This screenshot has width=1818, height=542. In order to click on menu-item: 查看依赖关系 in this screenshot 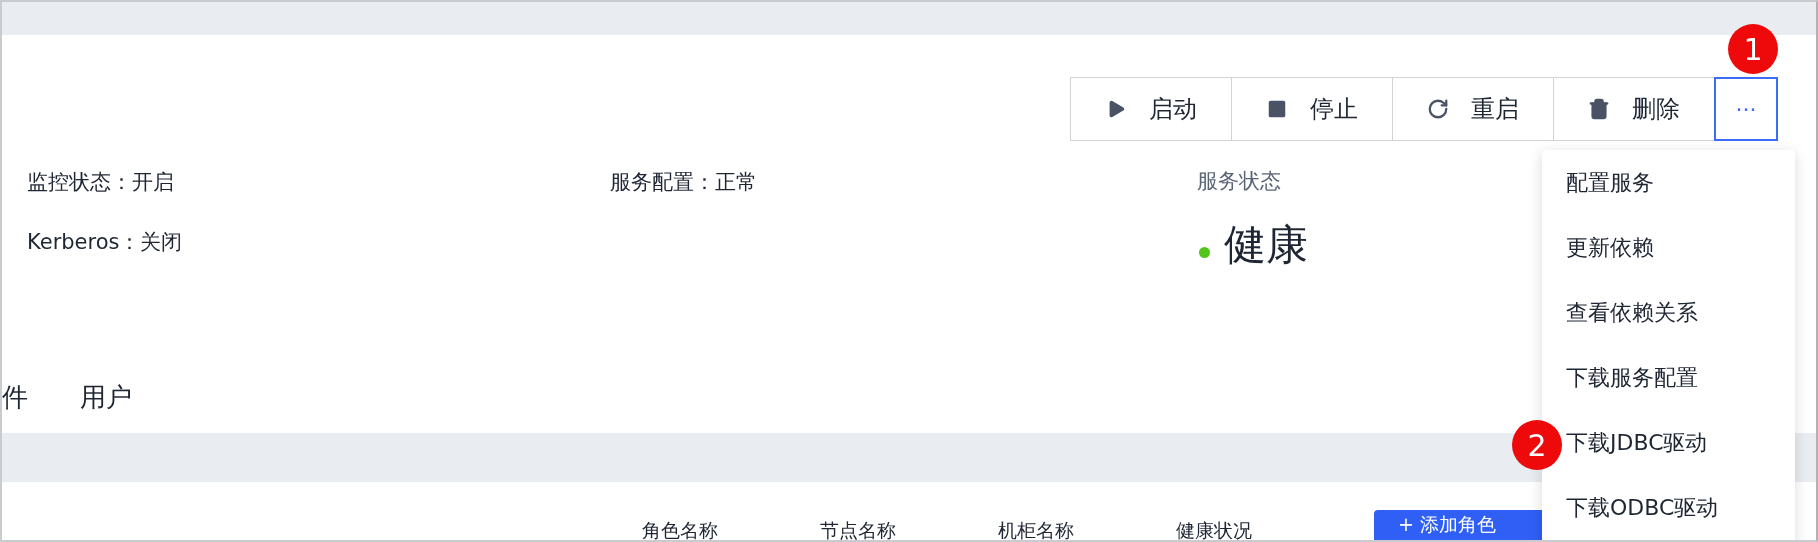, I will do `click(1632, 313)`.